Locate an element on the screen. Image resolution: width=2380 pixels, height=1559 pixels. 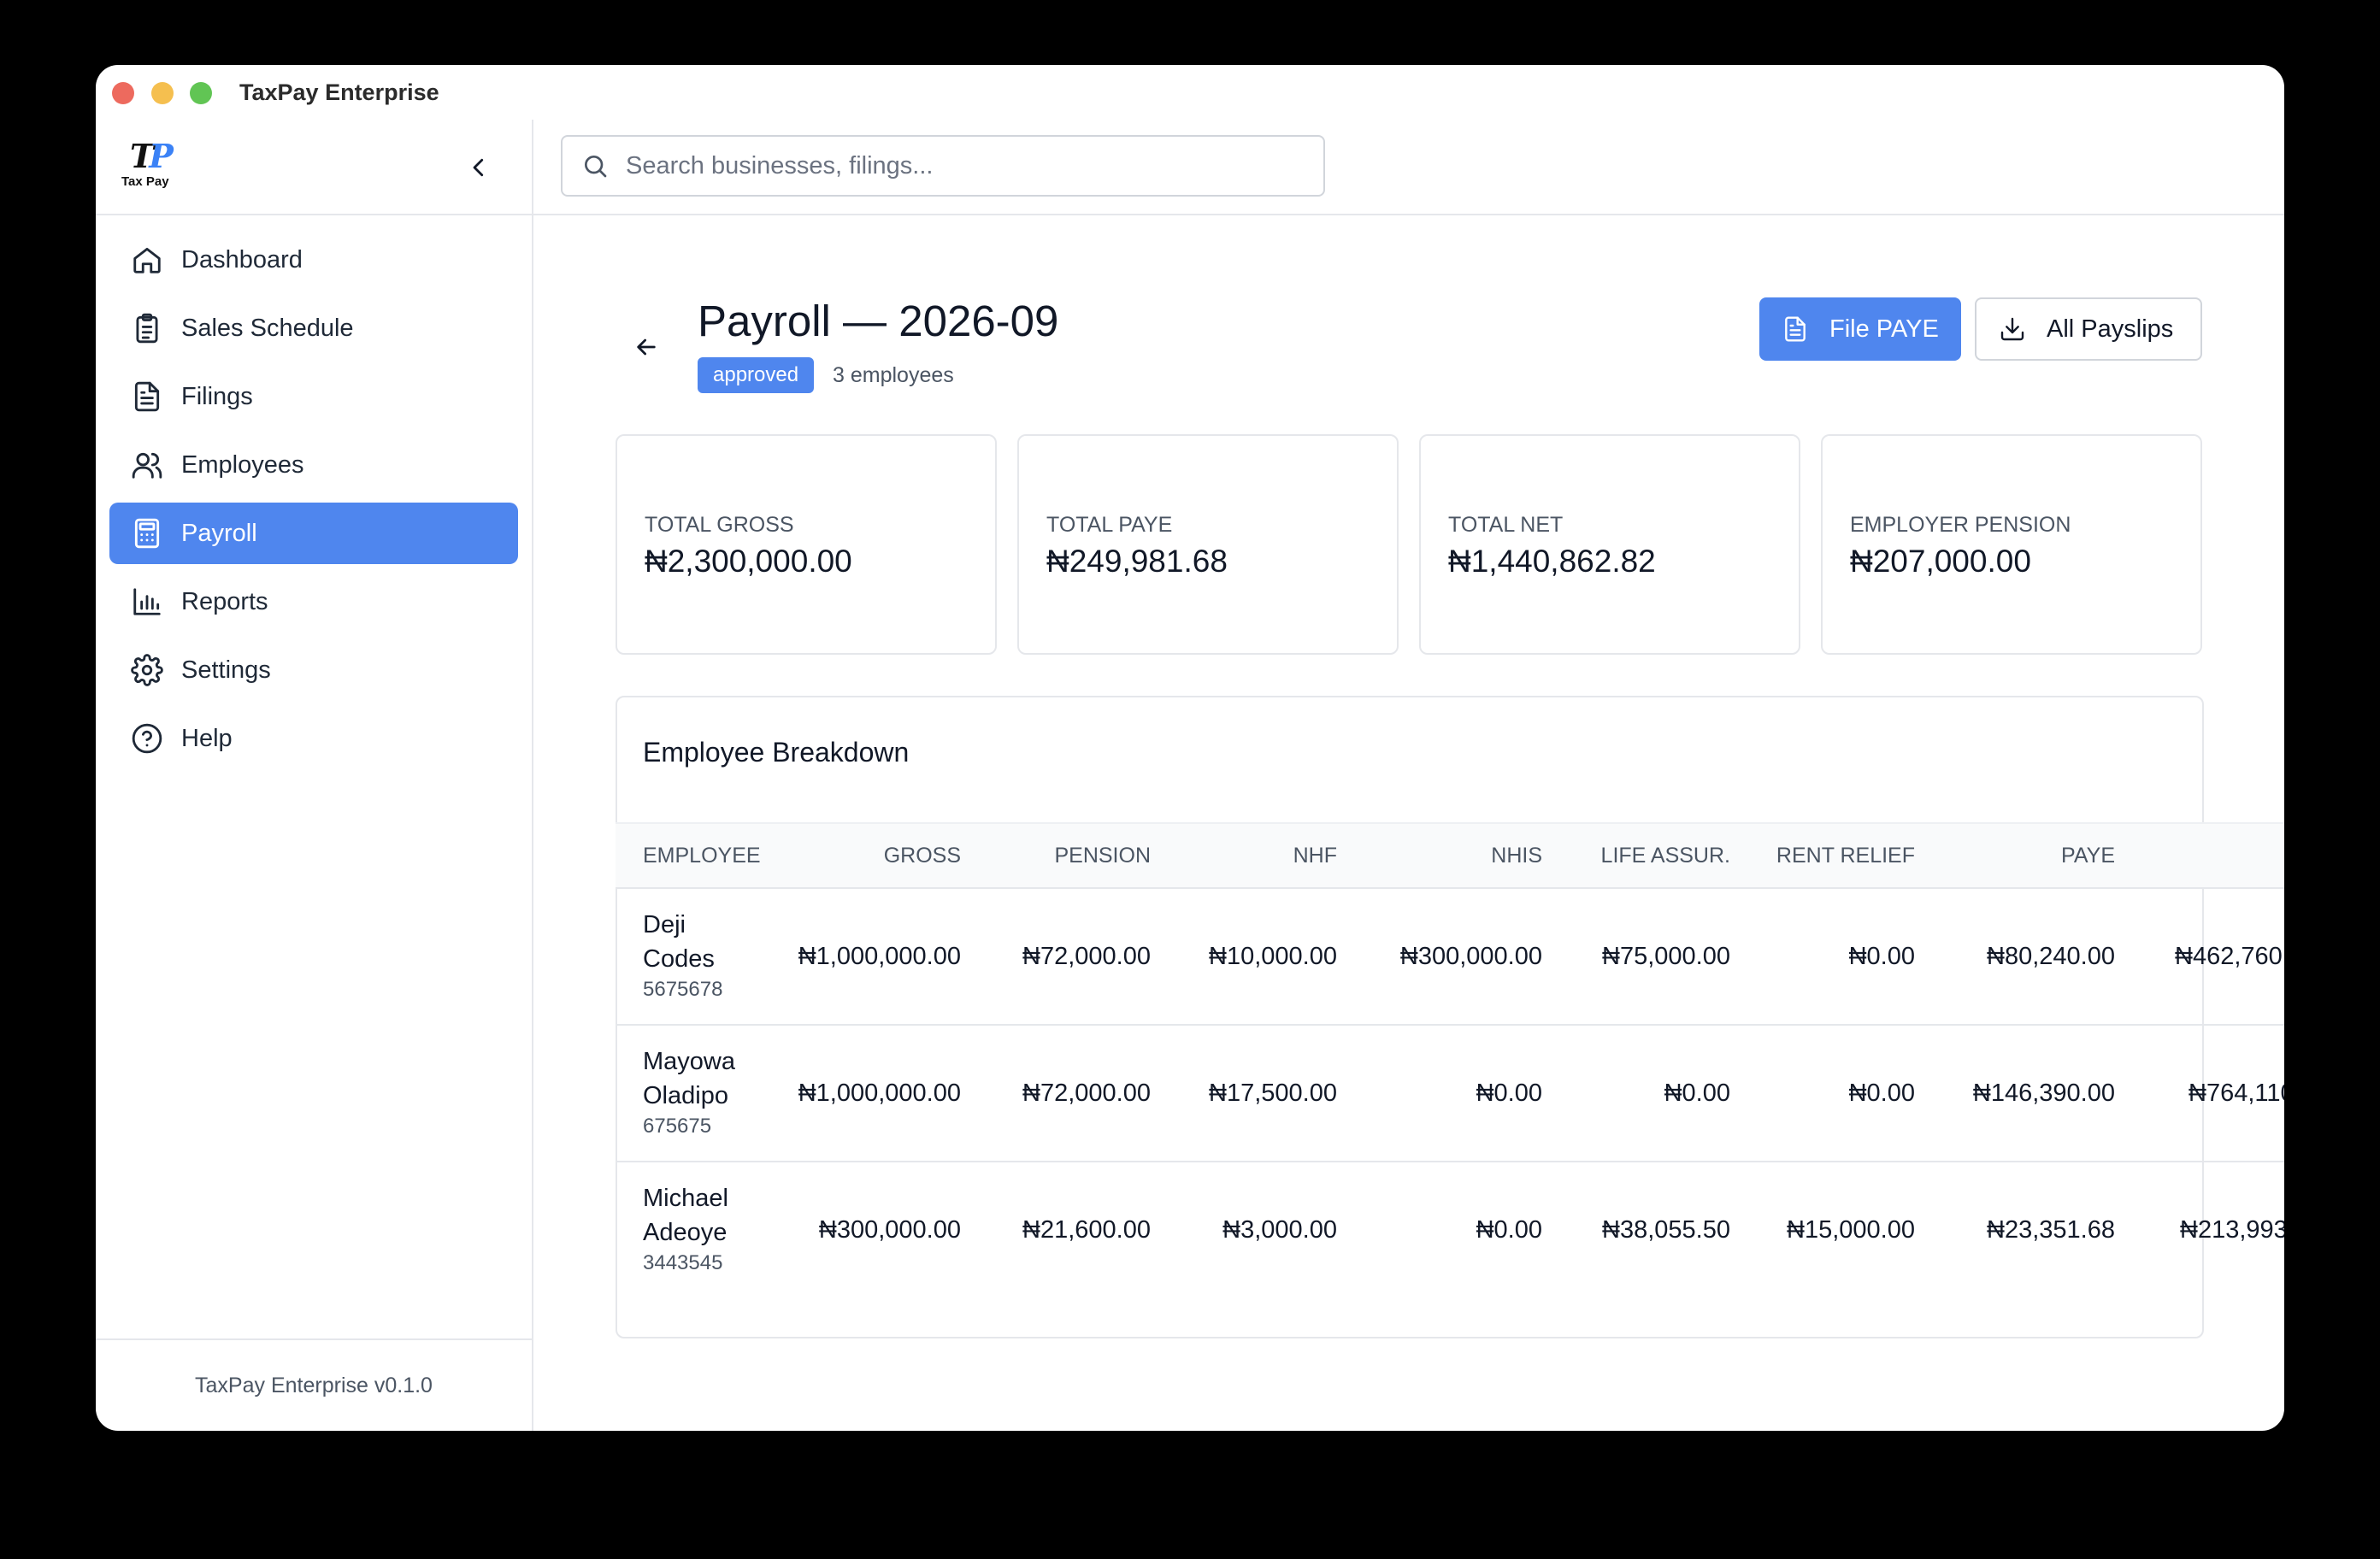
cell-rent-relief: ₦15,000.00 is located at coordinates (1851, 1230).